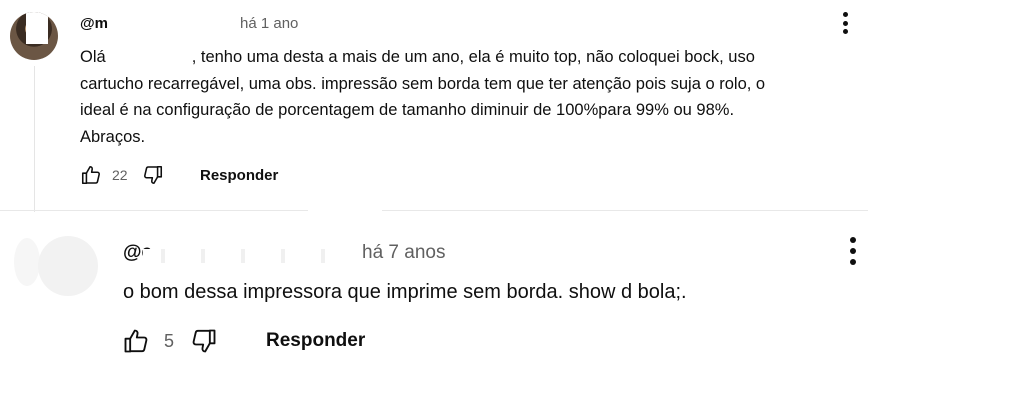 Image resolution: width=1024 pixels, height=405 pixels. What do you see at coordinates (269, 23) in the screenshot?
I see `comment-timestamp: há 1 ano` at bounding box center [269, 23].